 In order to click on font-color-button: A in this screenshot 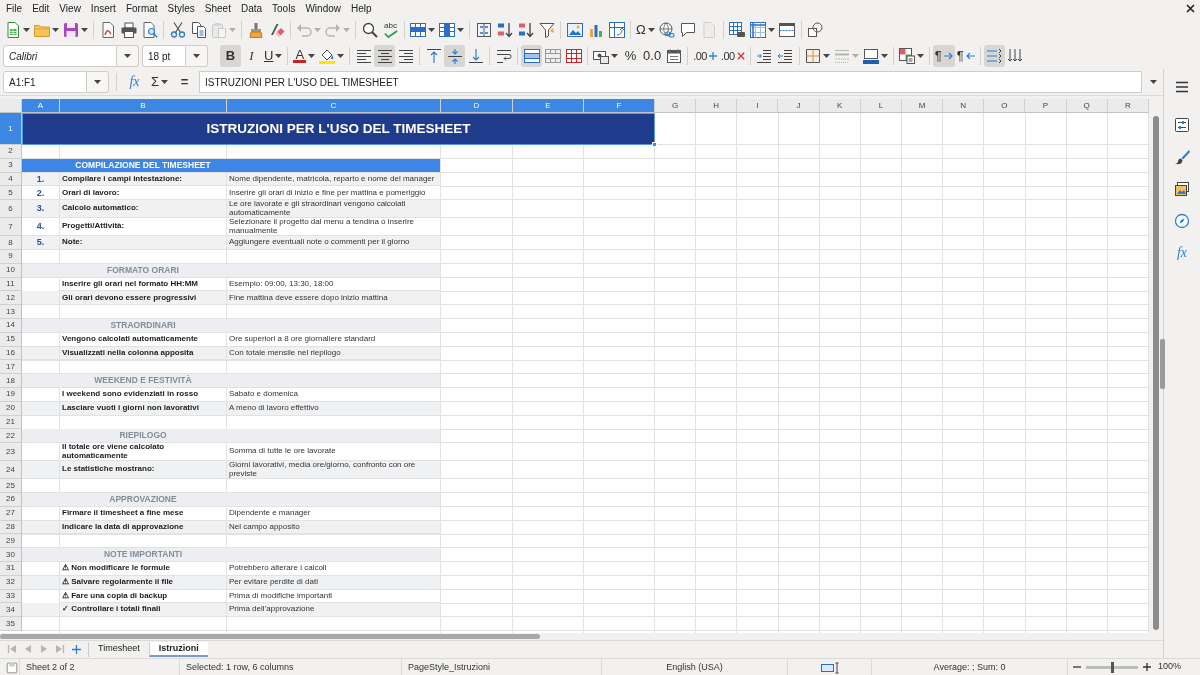, I will do `click(304, 56)`.